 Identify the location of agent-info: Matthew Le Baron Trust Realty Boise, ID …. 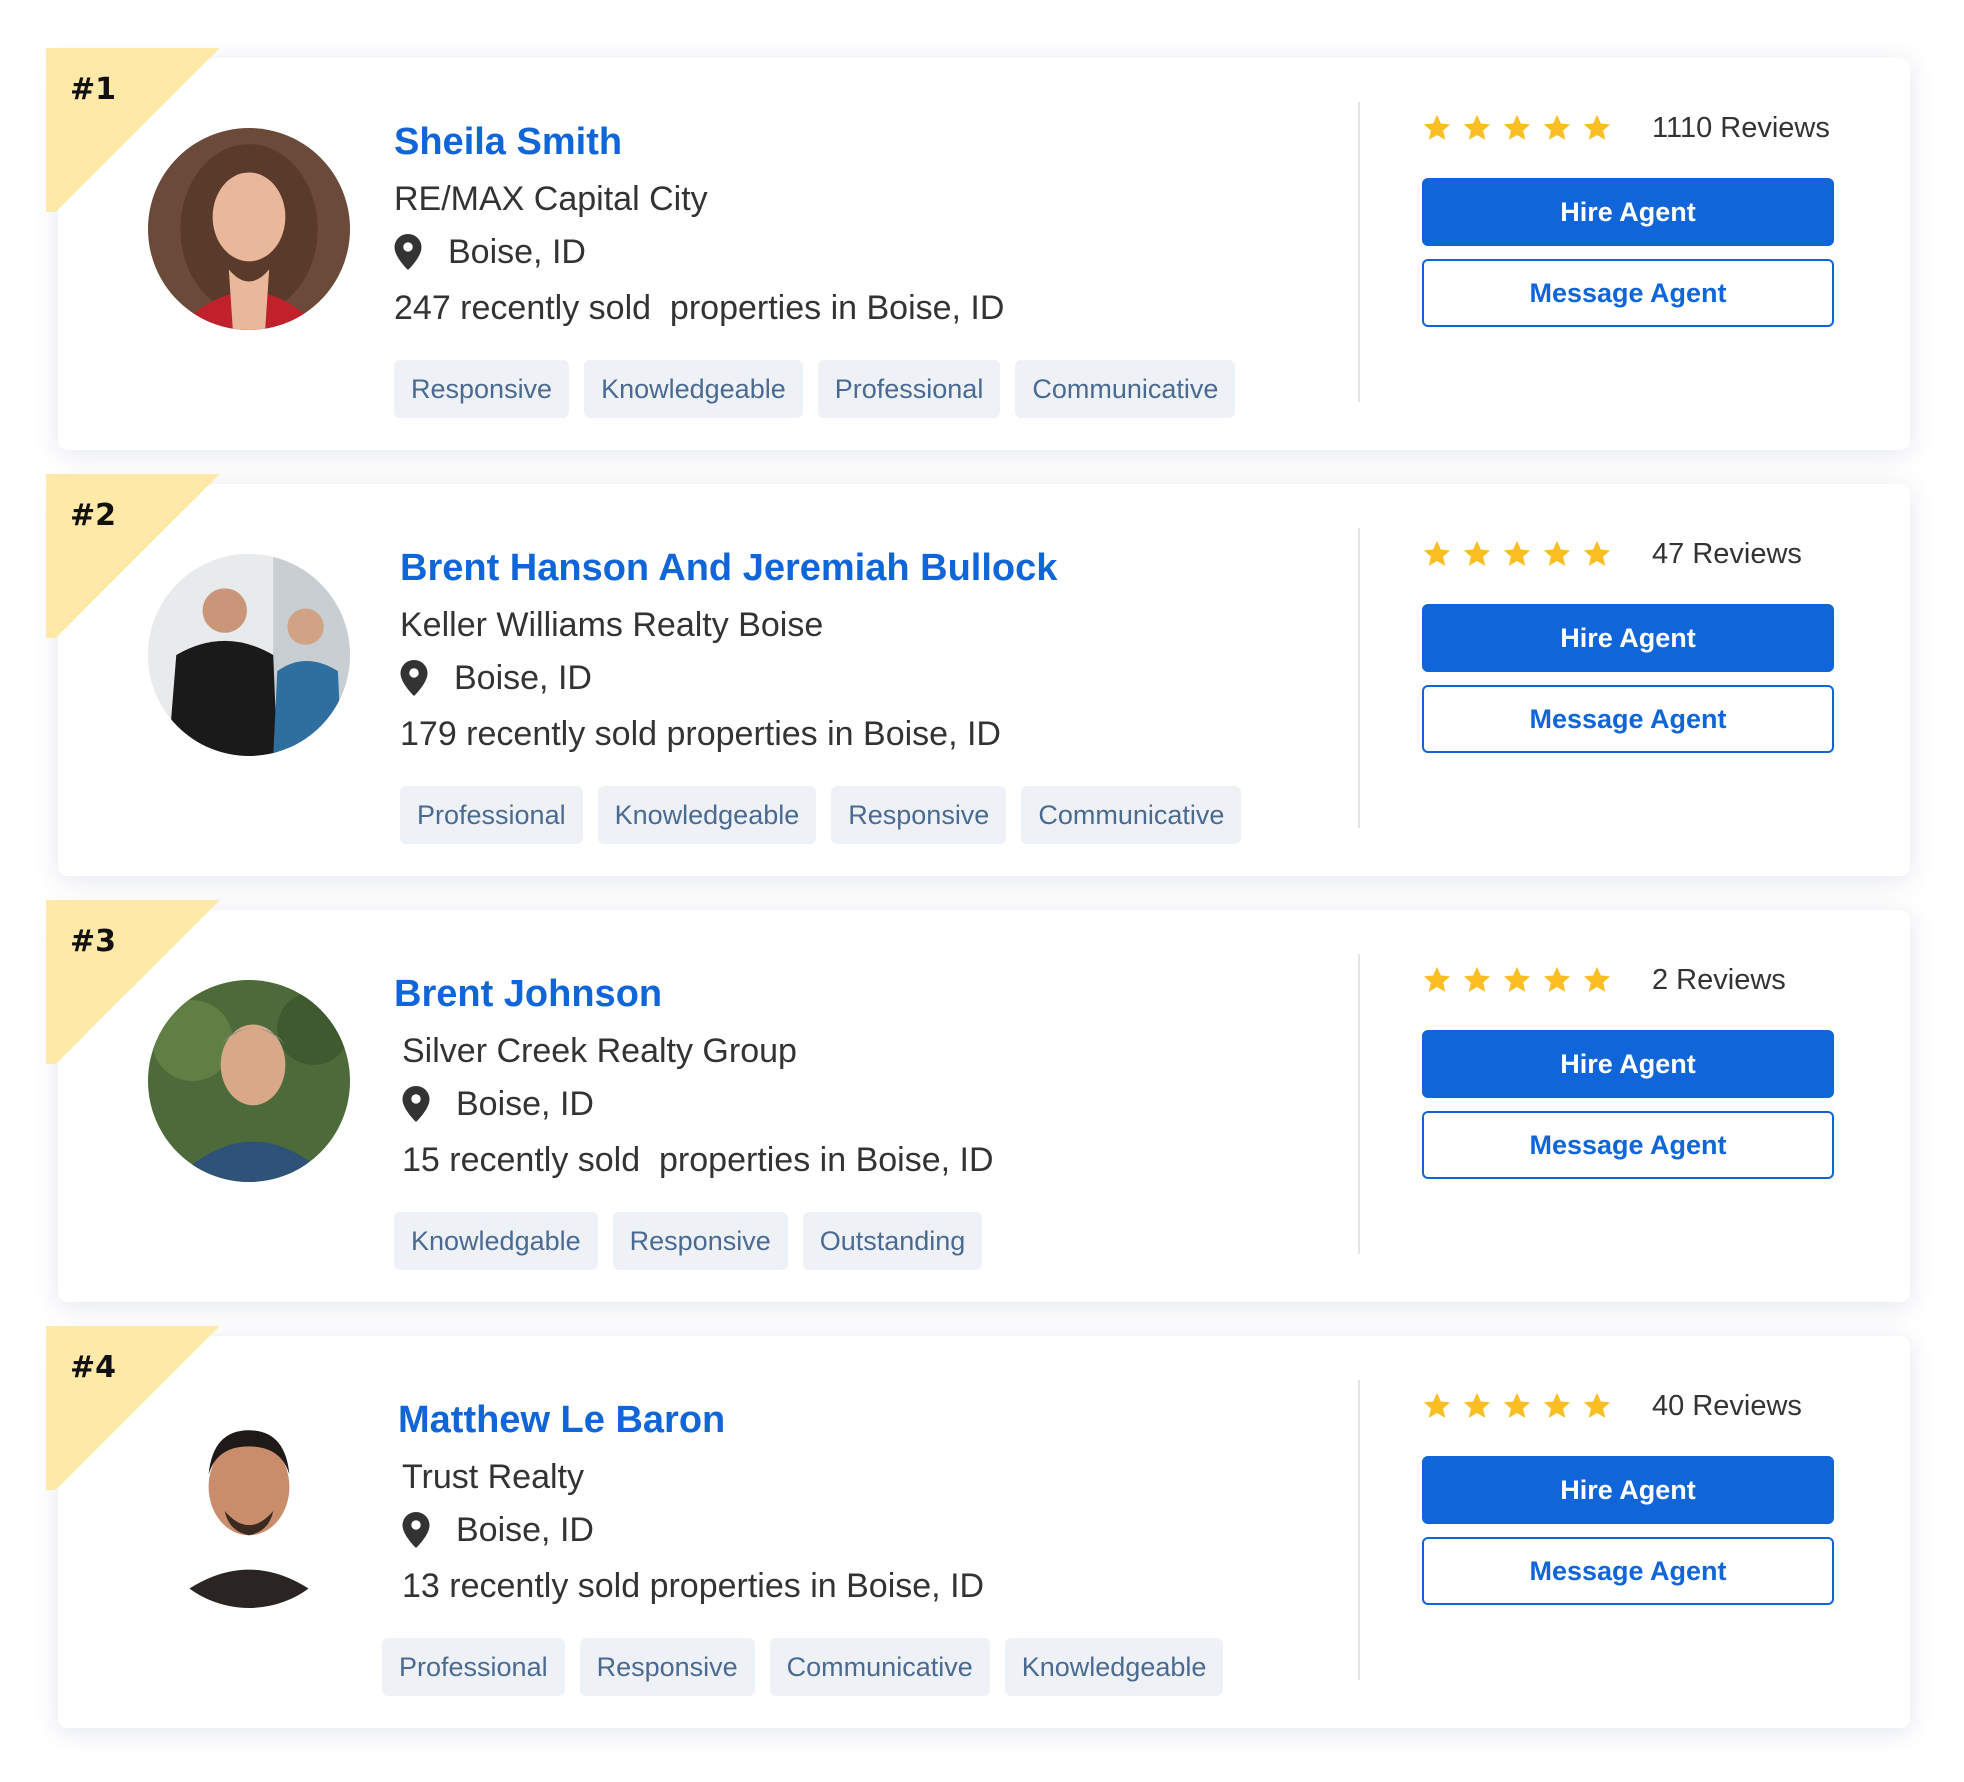
(890, 1545).